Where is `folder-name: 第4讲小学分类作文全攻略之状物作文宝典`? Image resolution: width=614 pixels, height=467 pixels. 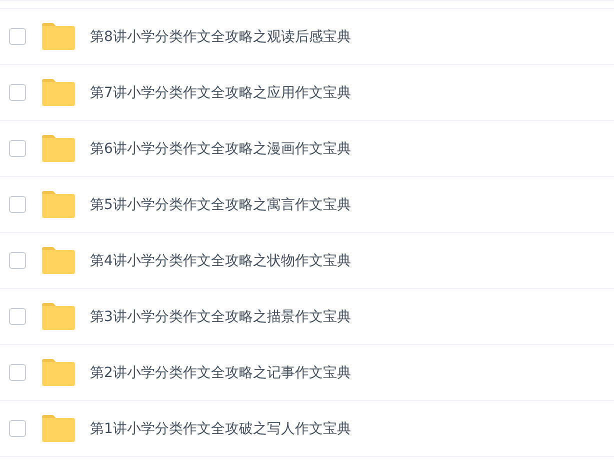 folder-name: 第4讲小学分类作文全攻略之状物作文宝典 is located at coordinates (220, 261).